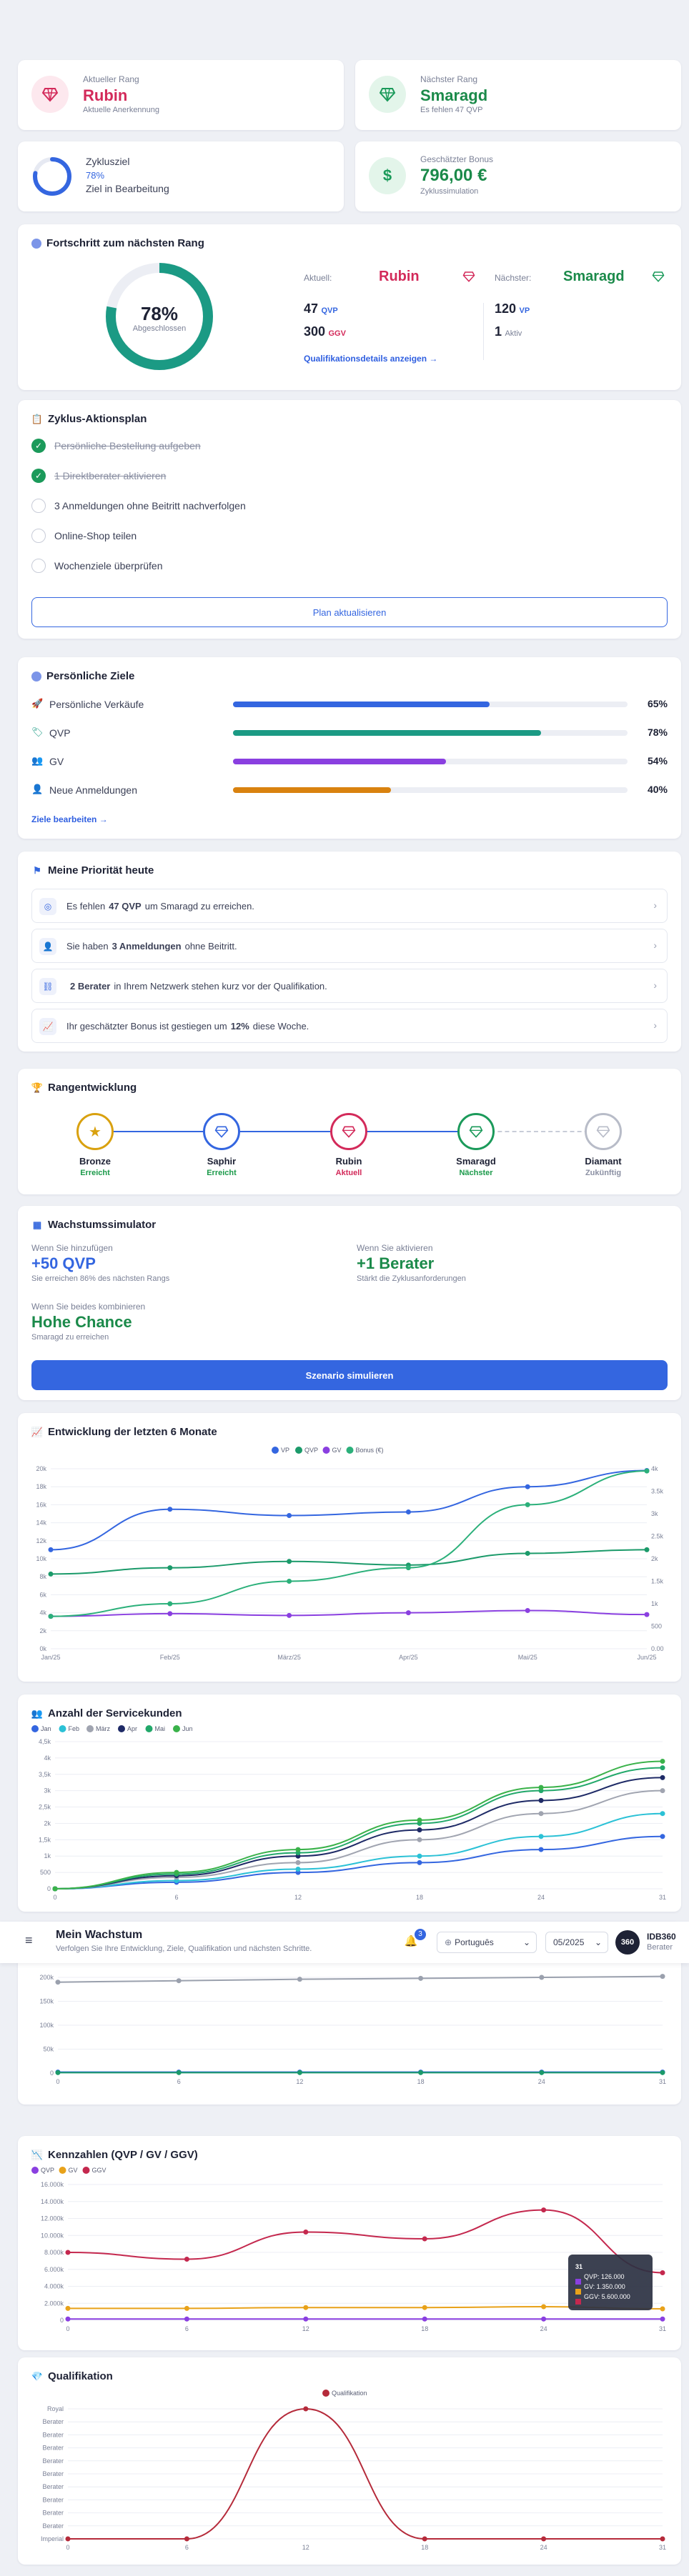 The height and width of the screenshot is (2576, 689). Describe the element at coordinates (627, 1943) in the screenshot. I see `avatar: 360` at that location.